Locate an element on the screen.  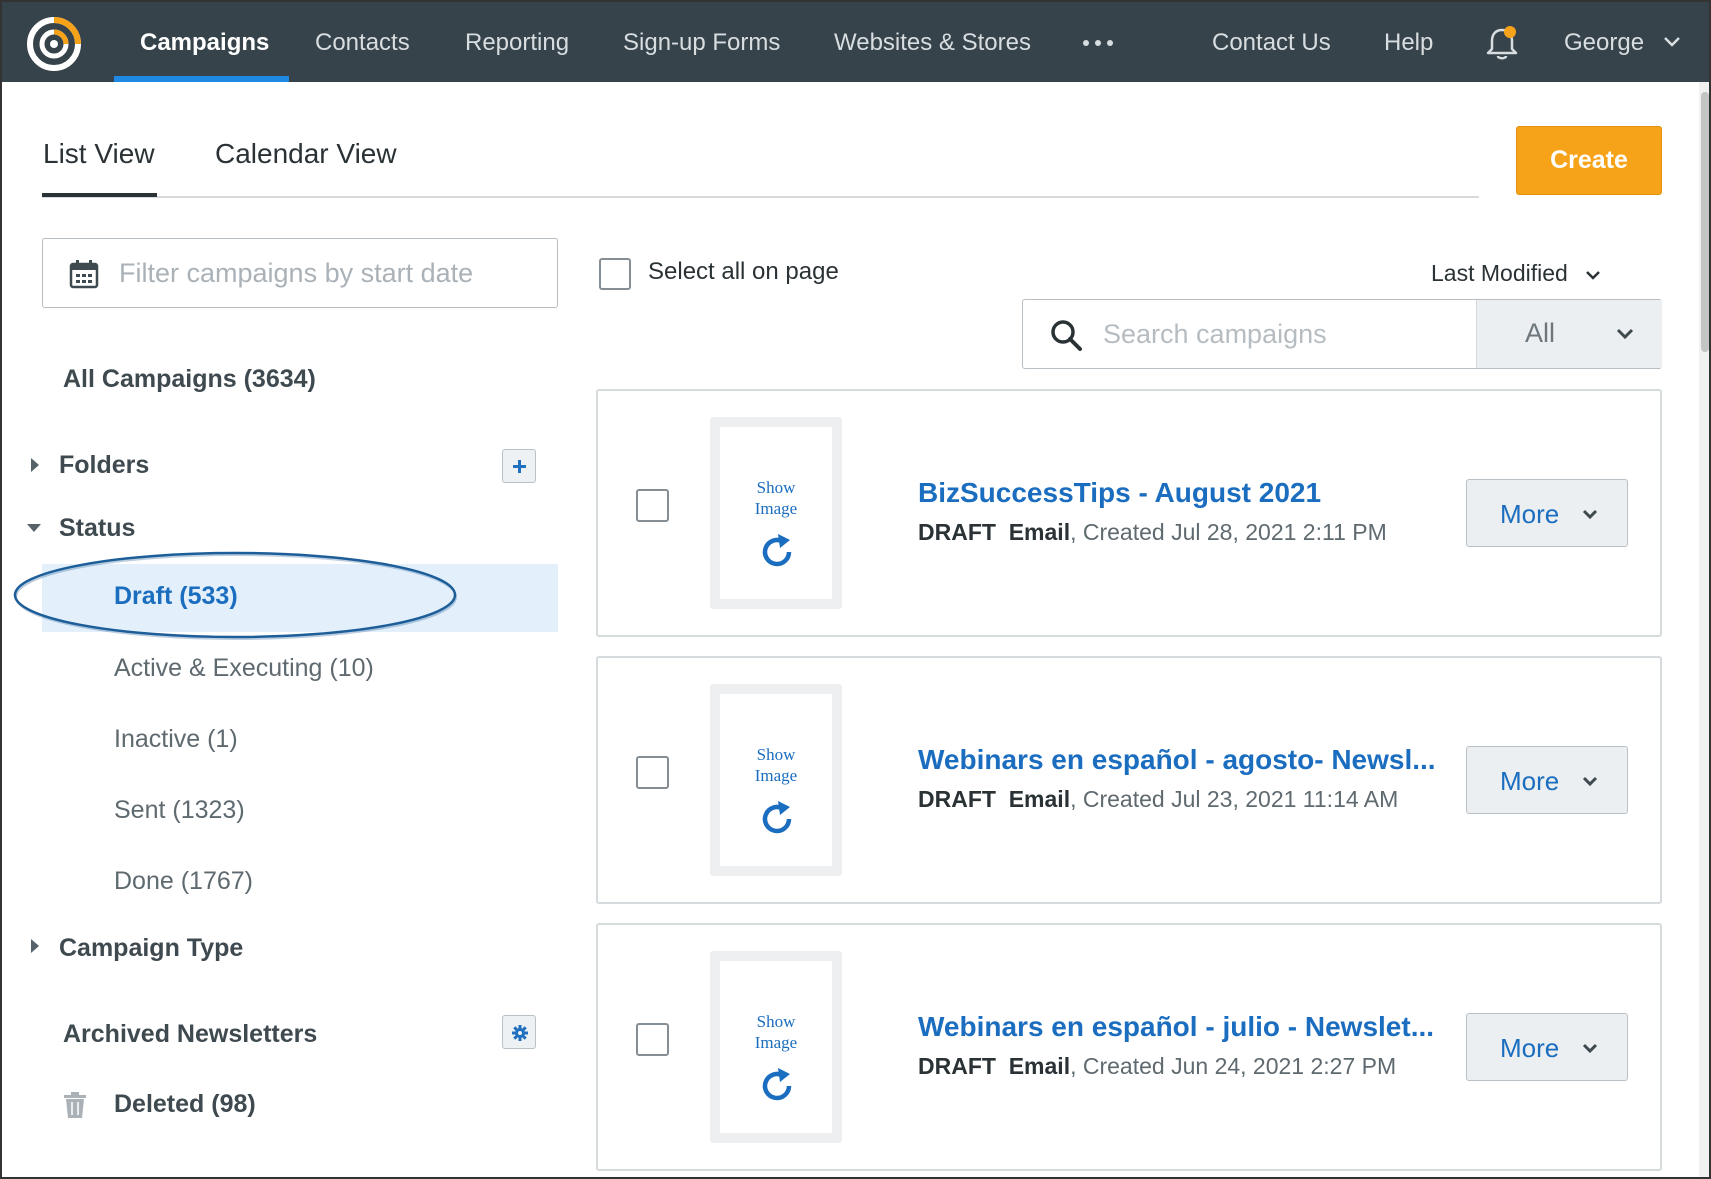
nav-campaigns: Campaigns is located at coordinates (204, 42).